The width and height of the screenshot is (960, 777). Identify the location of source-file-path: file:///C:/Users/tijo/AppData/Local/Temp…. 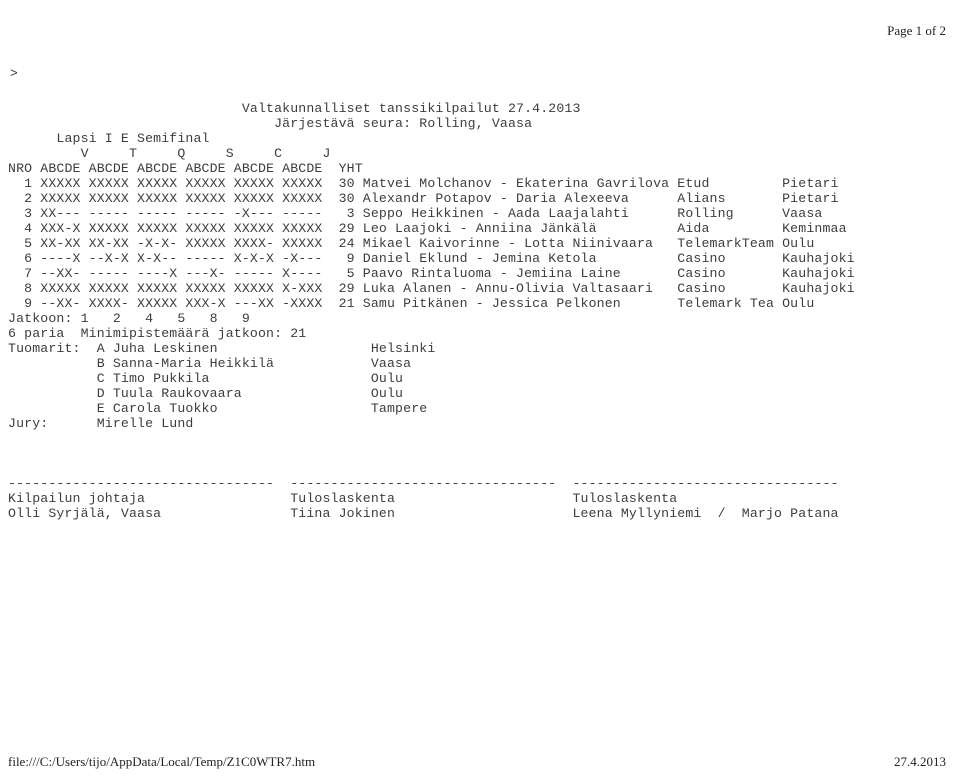
(162, 761).